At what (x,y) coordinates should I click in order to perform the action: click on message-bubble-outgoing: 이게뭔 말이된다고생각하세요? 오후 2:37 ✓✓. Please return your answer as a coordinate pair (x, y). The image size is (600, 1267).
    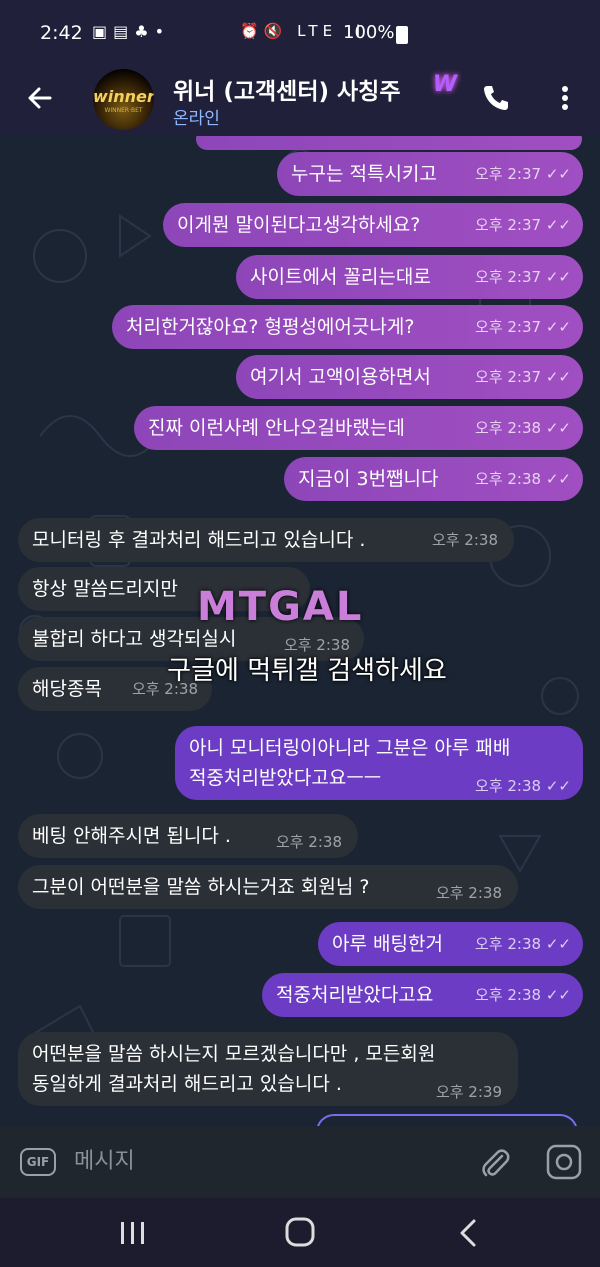
    Looking at the image, I should click on (373, 225).